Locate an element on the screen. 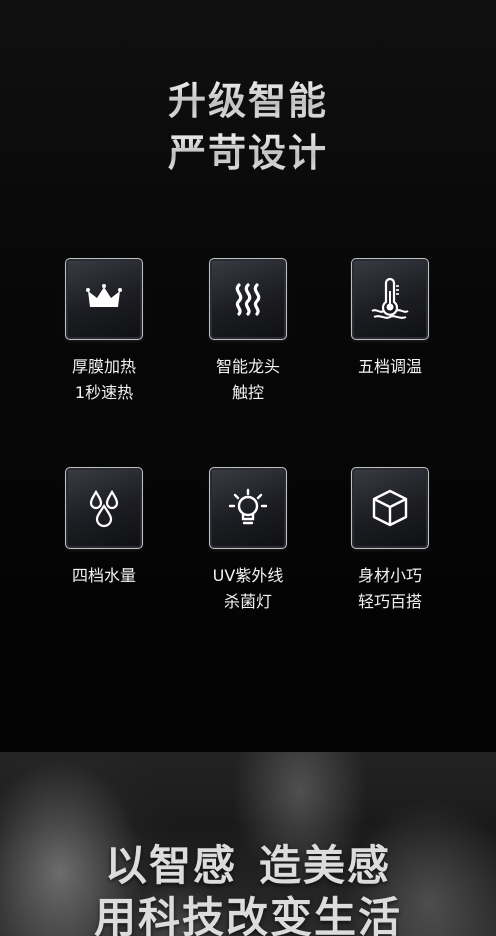  feature-five-level-temperature: 五档调温 is located at coordinates (390, 319).